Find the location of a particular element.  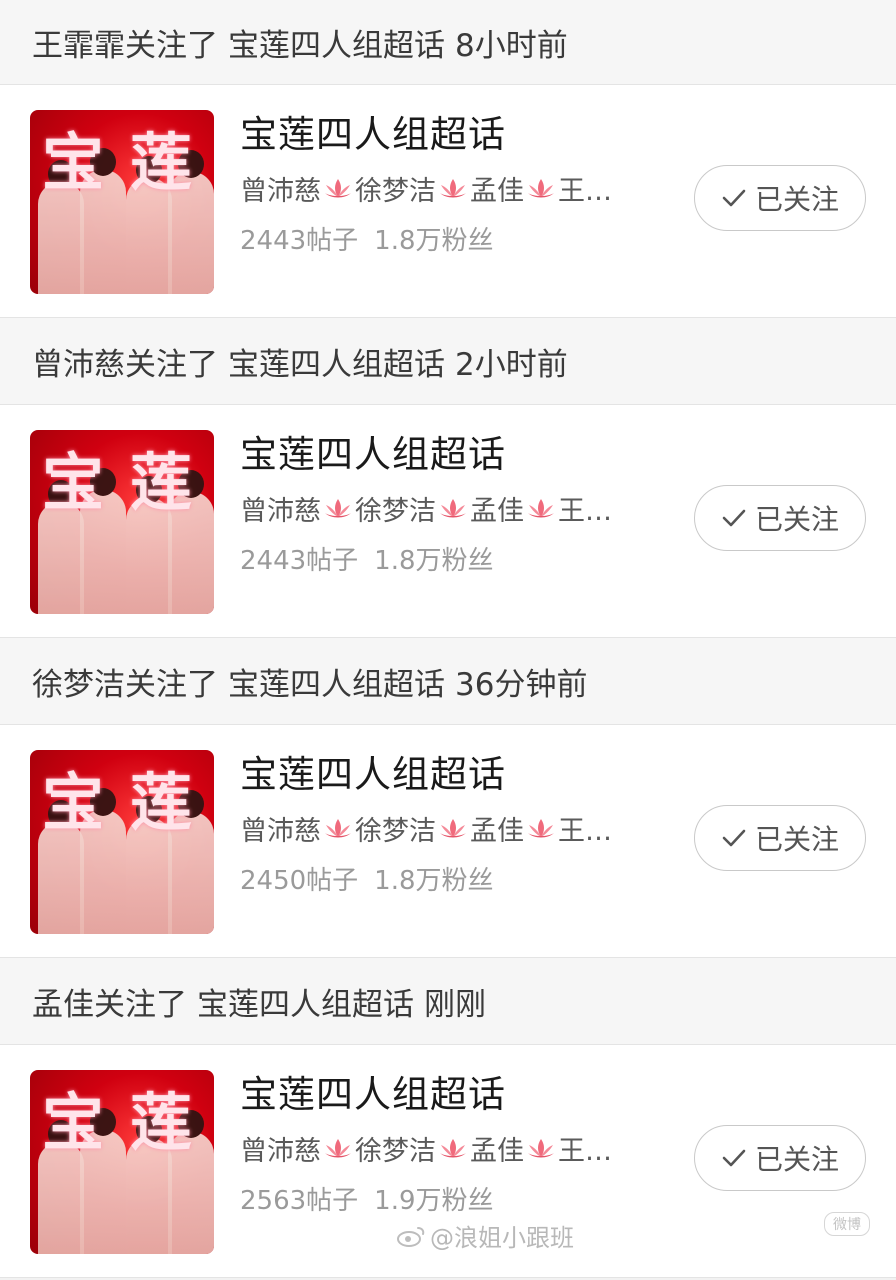

activity-header: 徐梦洁关注了 宝莲四人组超话 36分钟前 is located at coordinates (448, 681).